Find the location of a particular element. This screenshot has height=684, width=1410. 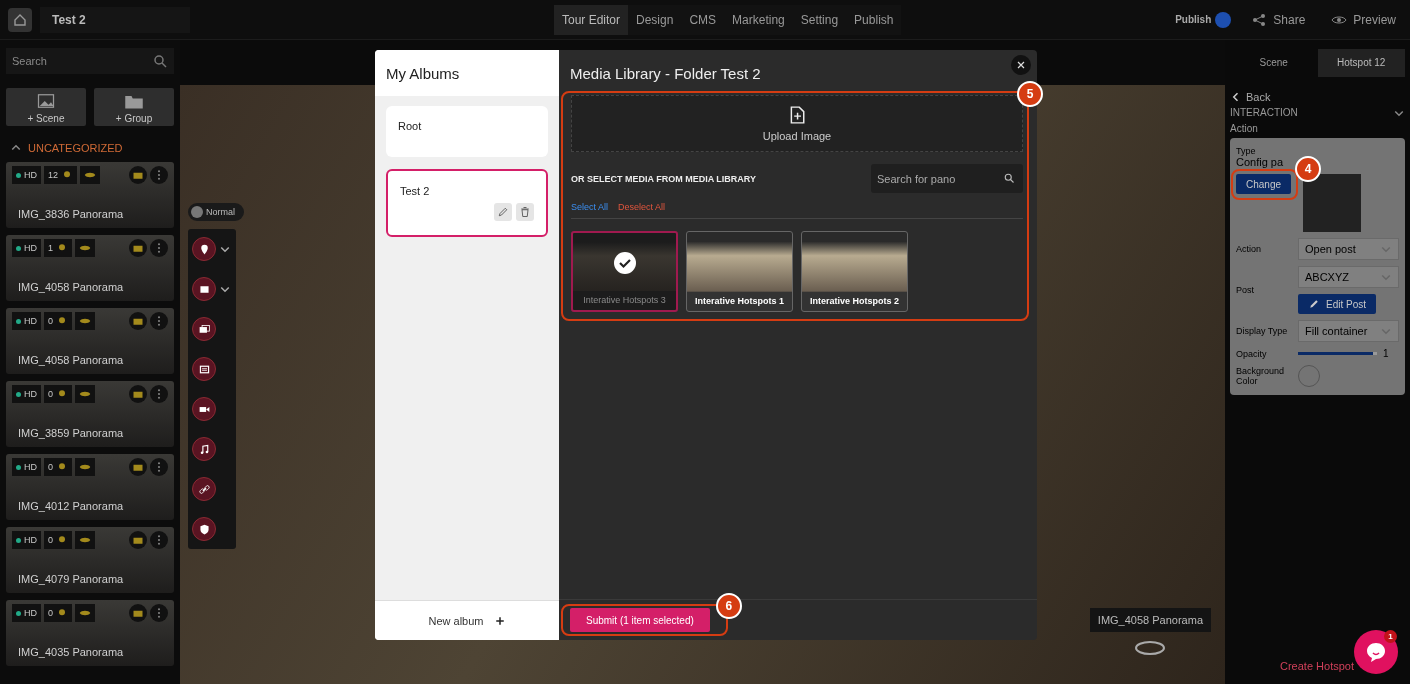

dropdown: ABCXYZ is located at coordinates (1348, 277).